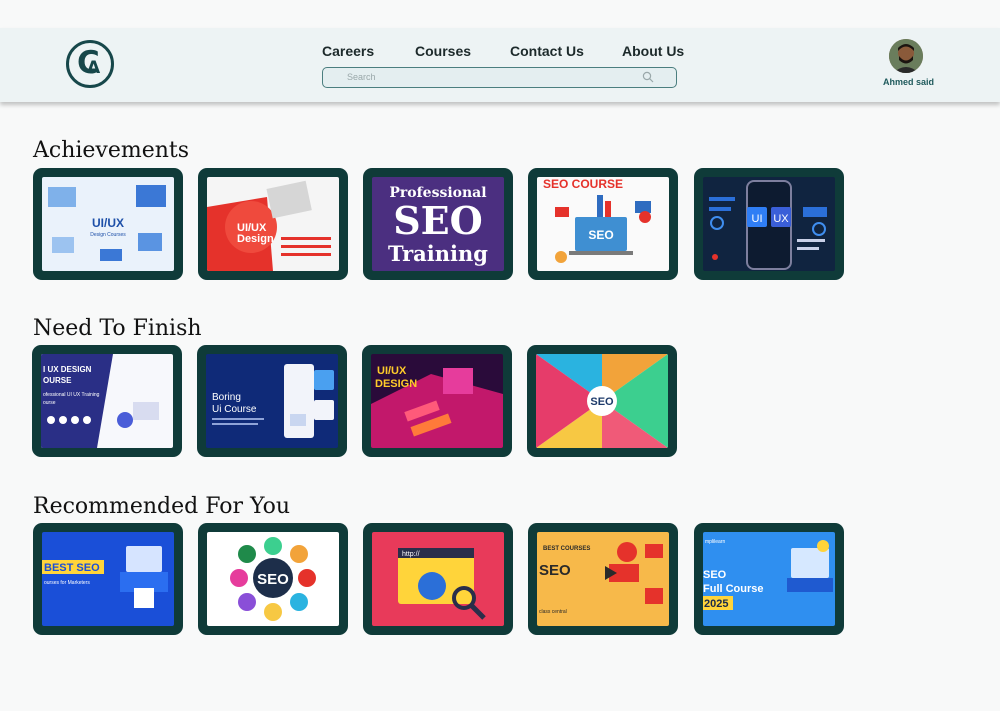  I want to click on logo: CA, so click(90, 64).